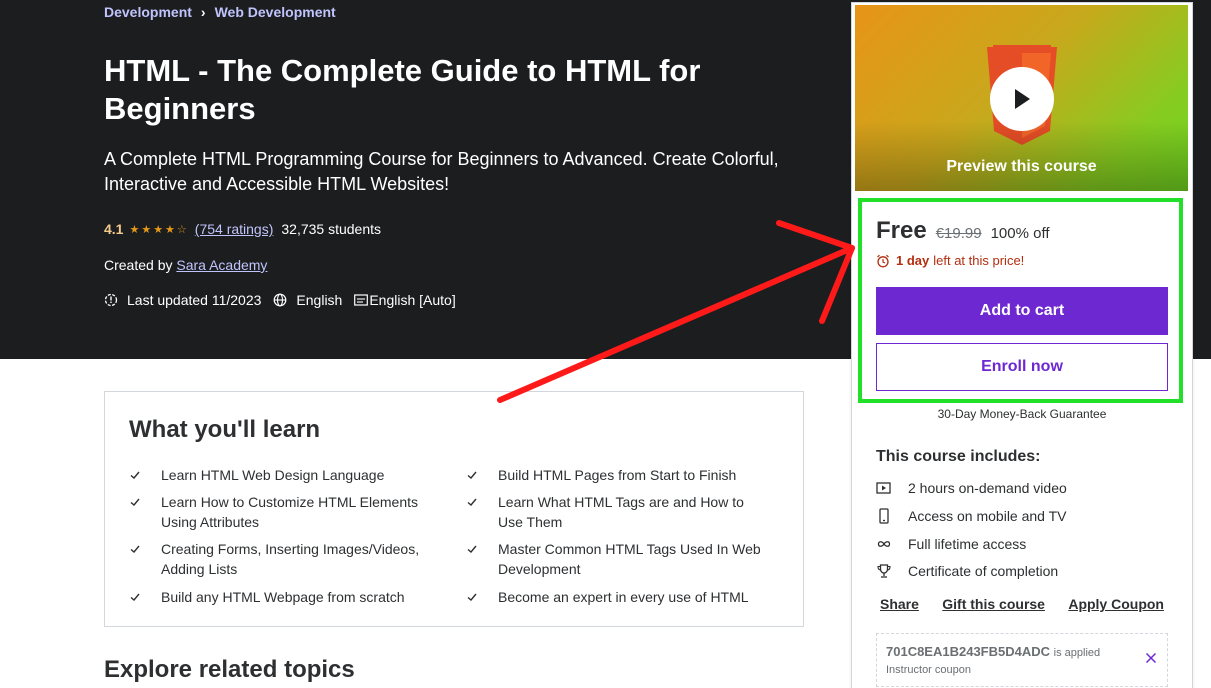 The image size is (1211, 688). Describe the element at coordinates (617, 475) in the screenshot. I see `learn-item: Build HTML Pages from Start to Finish` at that location.